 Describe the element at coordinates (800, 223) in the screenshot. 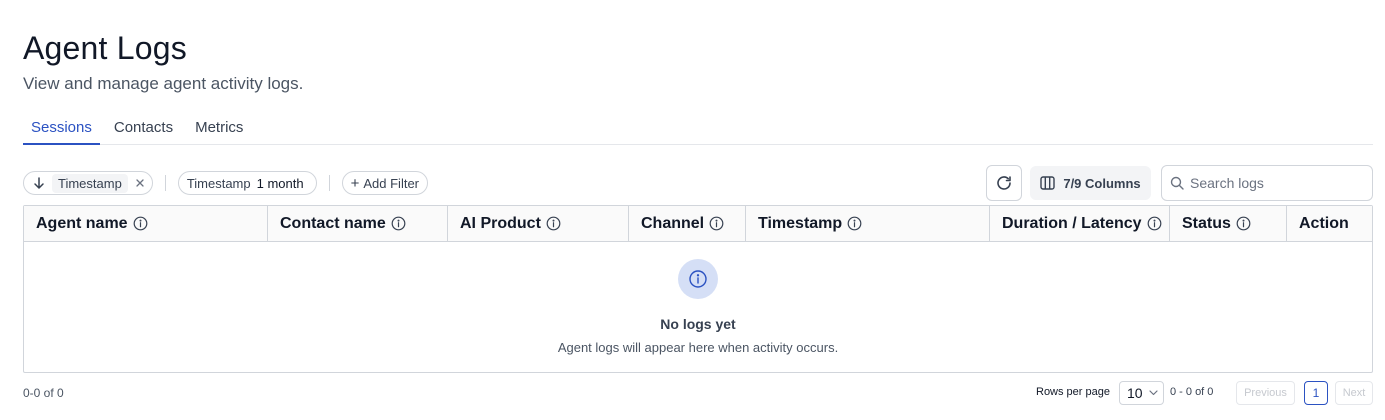

I see `column-label: Timestamp` at that location.